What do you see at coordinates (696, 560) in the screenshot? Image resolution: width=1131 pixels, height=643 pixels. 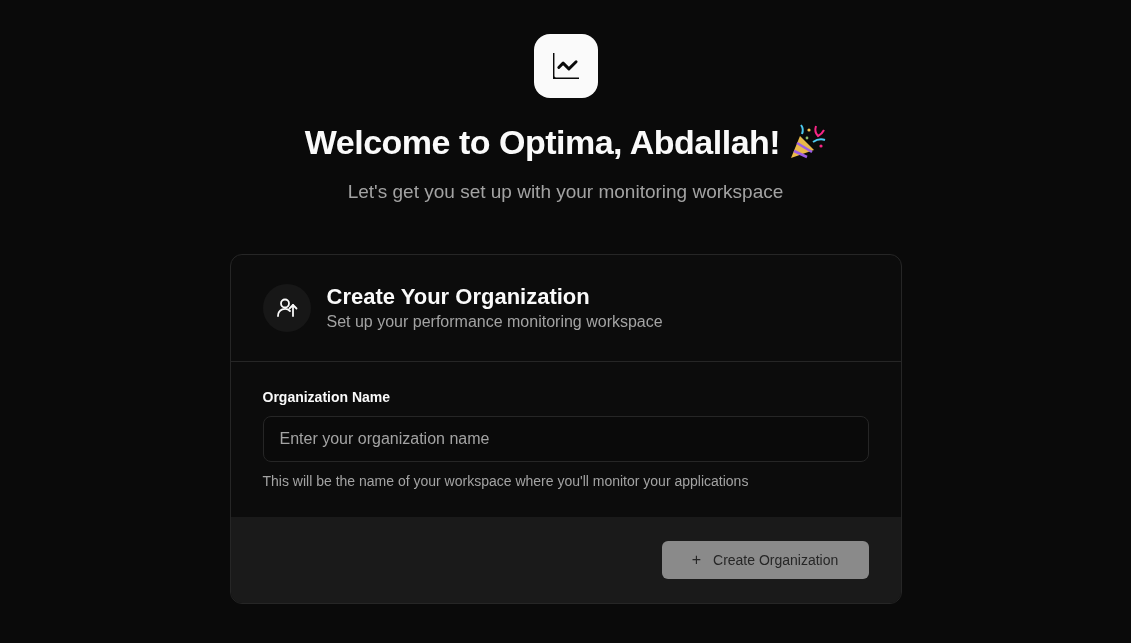 I see `plus-icon: +` at bounding box center [696, 560].